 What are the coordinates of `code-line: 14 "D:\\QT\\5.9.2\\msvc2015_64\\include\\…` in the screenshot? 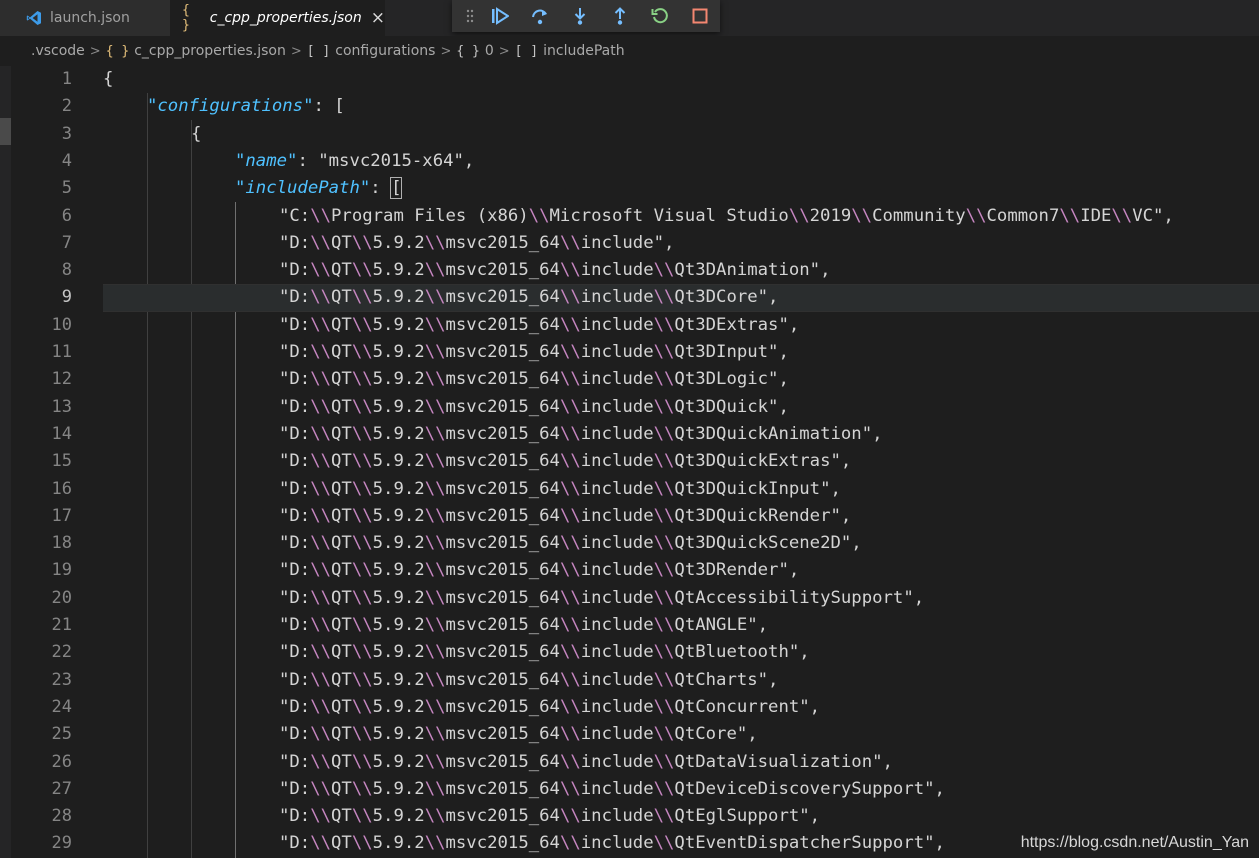 It's located at (629, 434).